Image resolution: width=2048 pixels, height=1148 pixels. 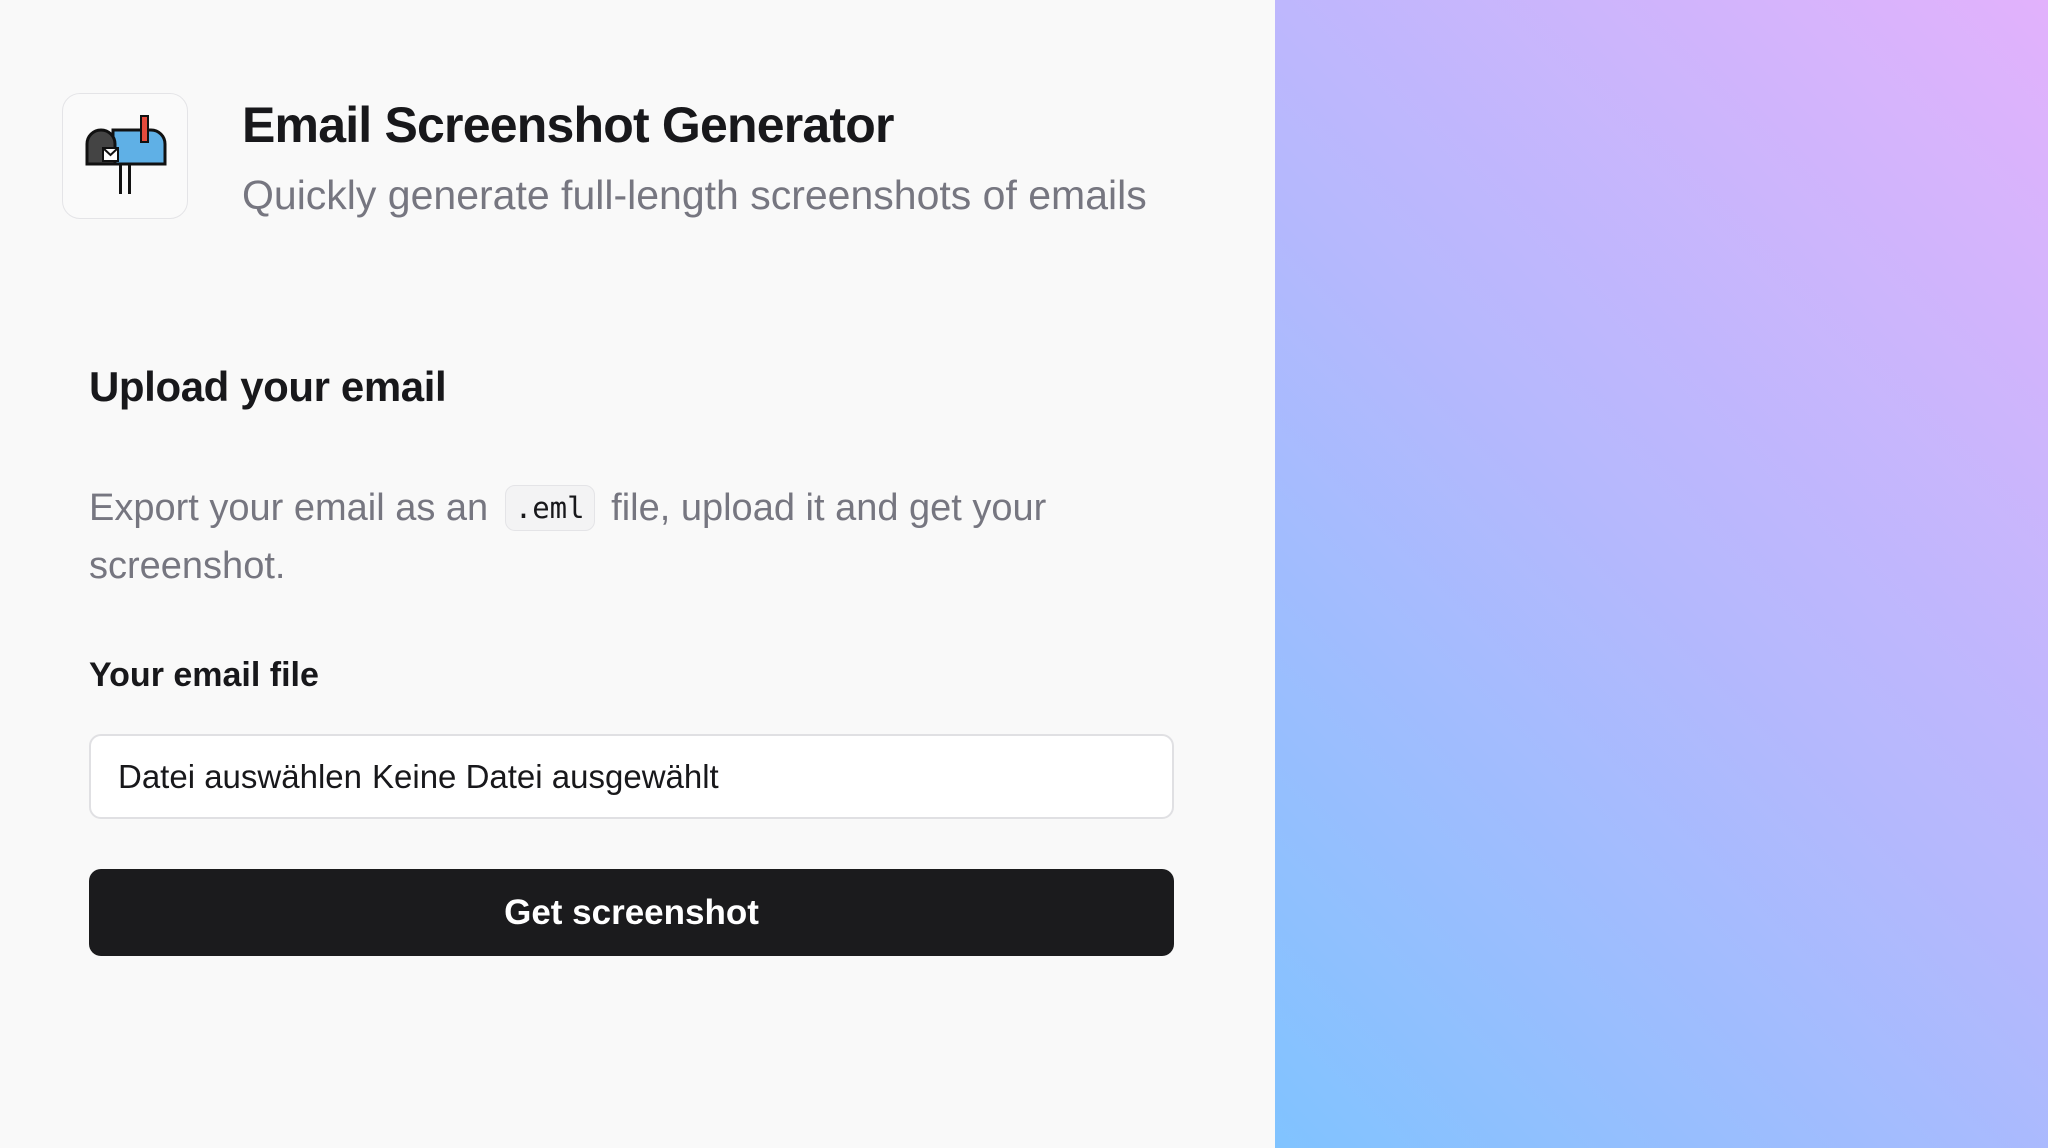 What do you see at coordinates (268, 386) in the screenshot?
I see `section-title: Upload your email` at bounding box center [268, 386].